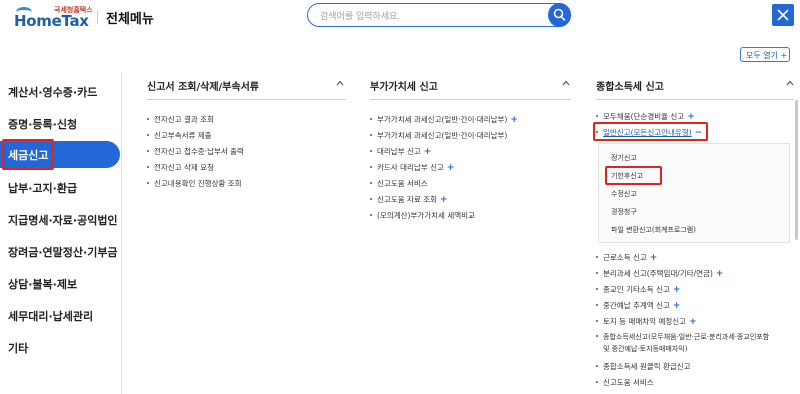  I want to click on close-button, so click(783, 15).